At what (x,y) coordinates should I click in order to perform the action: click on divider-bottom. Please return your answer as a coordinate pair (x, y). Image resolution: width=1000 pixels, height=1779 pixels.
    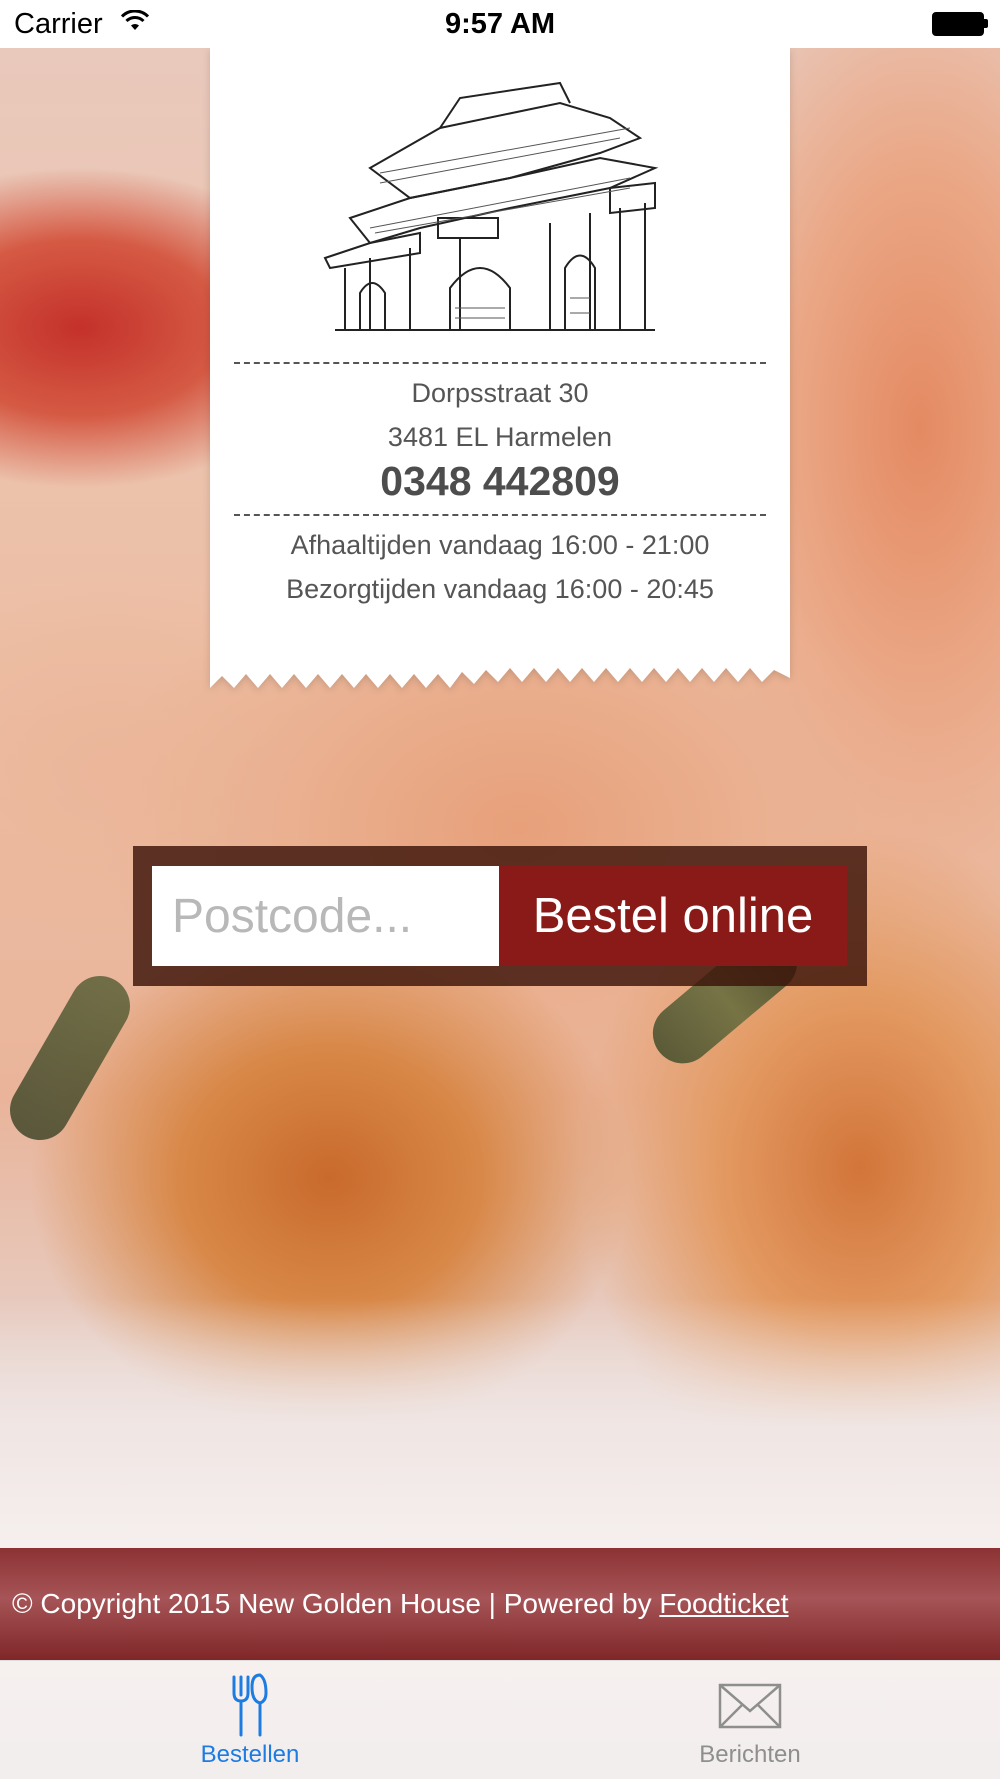
    Looking at the image, I should click on (500, 515).